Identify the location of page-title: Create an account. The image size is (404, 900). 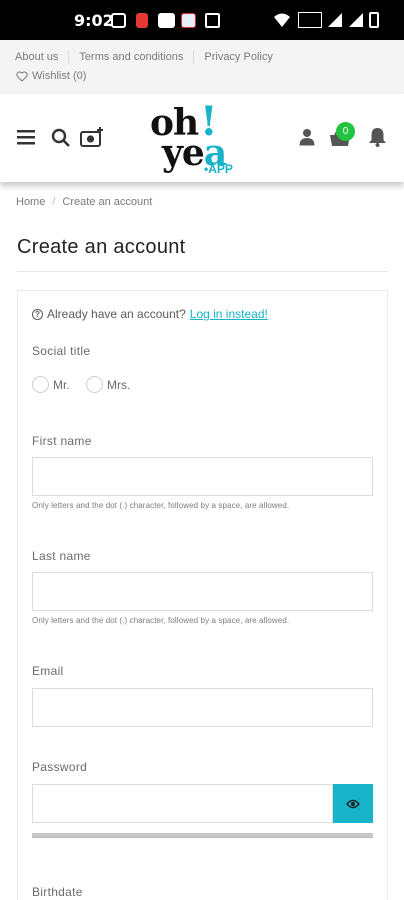
(101, 247).